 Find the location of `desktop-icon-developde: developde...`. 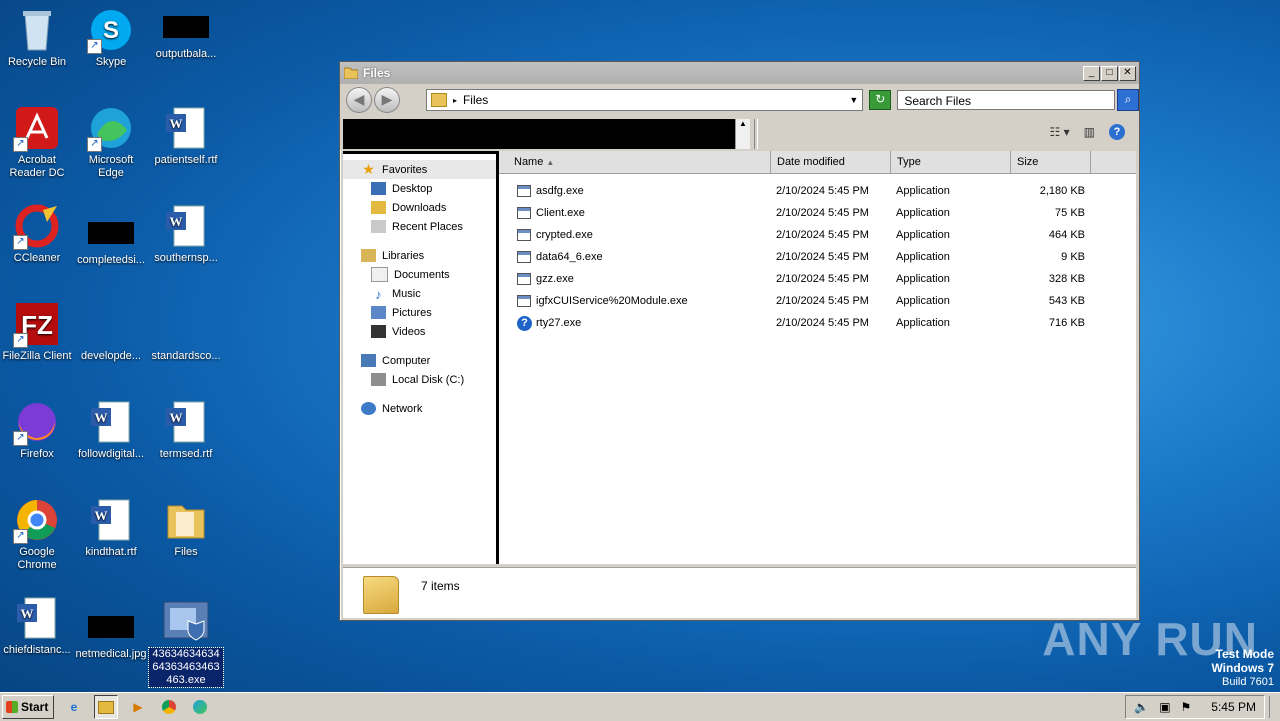

desktop-icon-developde: developde... is located at coordinates (111, 329).